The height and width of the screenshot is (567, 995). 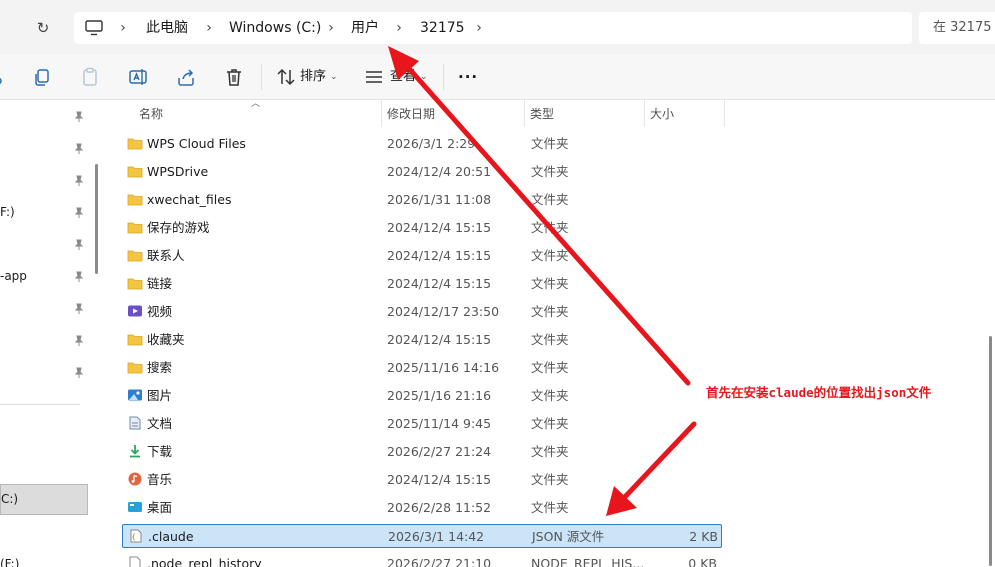 What do you see at coordinates (422, 536) in the screenshot?
I see `file-row-selected: .claude 2026/3/1 14:42 JSON 源文件 2 KB` at bounding box center [422, 536].